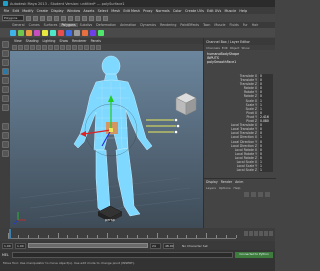 Image resolution: width=320 pixels, height=271 pixels. What do you see at coordinates (253, 194) in the screenshot?
I see `new-layer-selected-icon` at bounding box center [253, 194].